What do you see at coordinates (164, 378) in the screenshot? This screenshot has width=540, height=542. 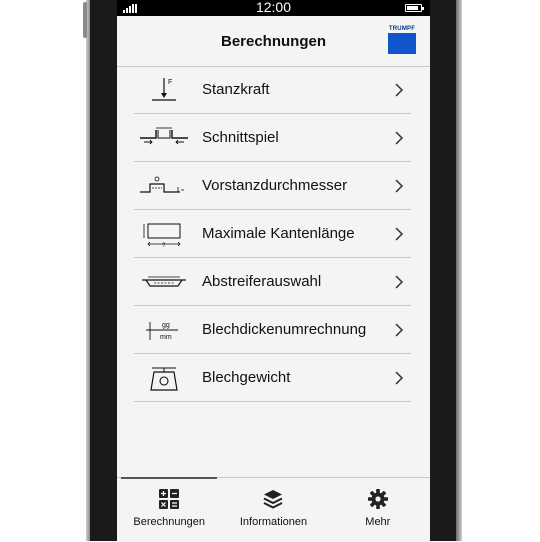 I see `sheet-weight-icon` at bounding box center [164, 378].